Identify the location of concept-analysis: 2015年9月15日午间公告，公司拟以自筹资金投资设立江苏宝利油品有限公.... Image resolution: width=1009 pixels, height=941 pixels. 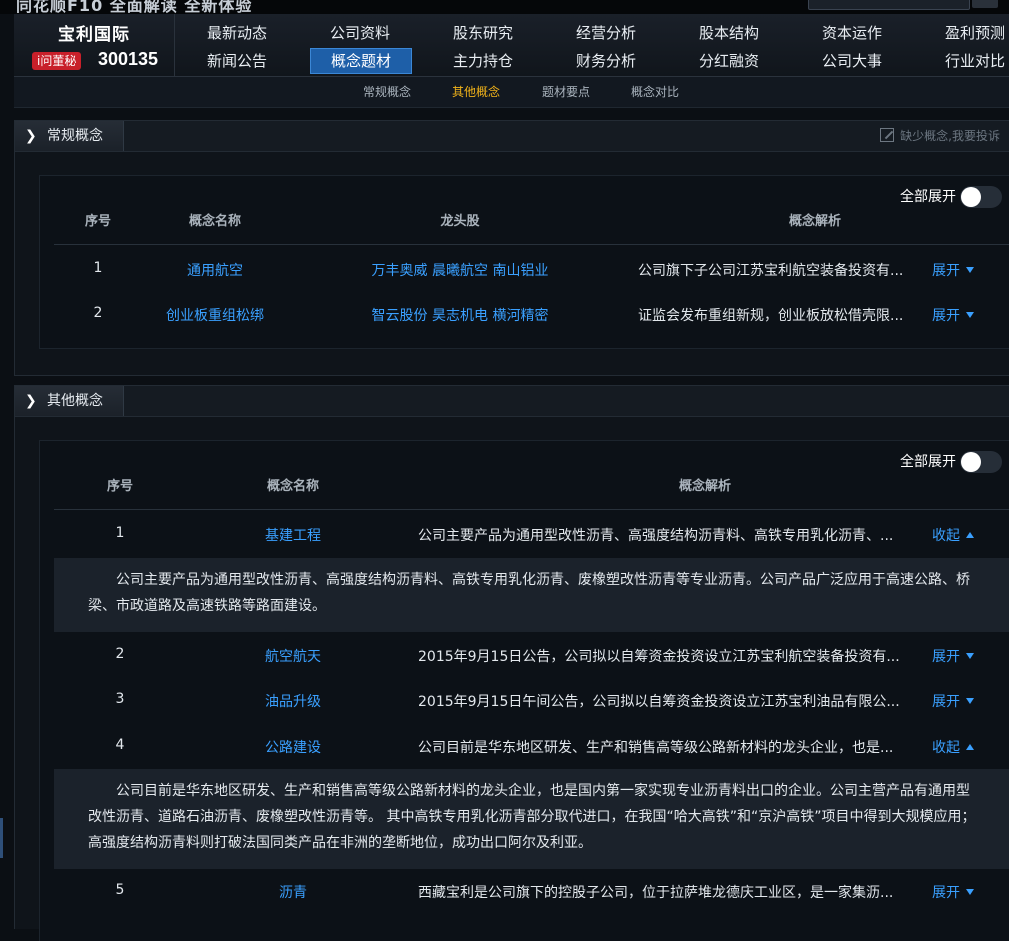
(659, 702).